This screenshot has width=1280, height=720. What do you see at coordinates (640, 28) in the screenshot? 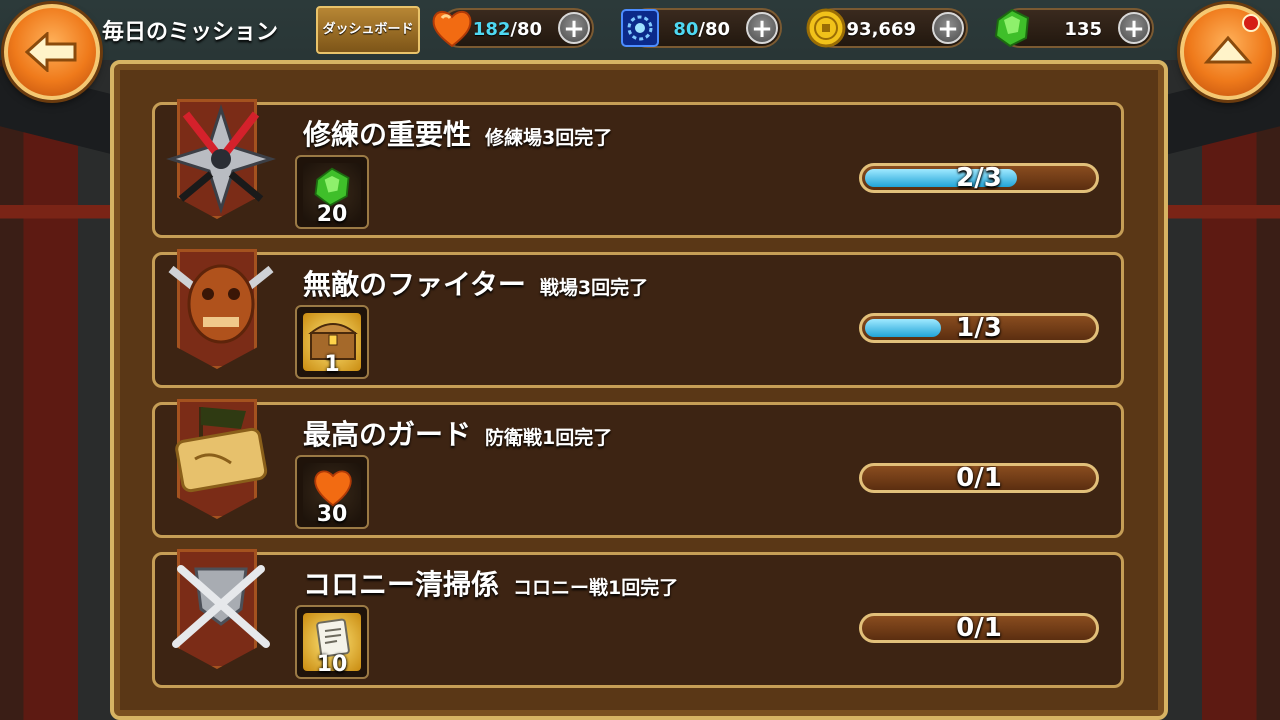
I see `blue-orb-icon` at bounding box center [640, 28].